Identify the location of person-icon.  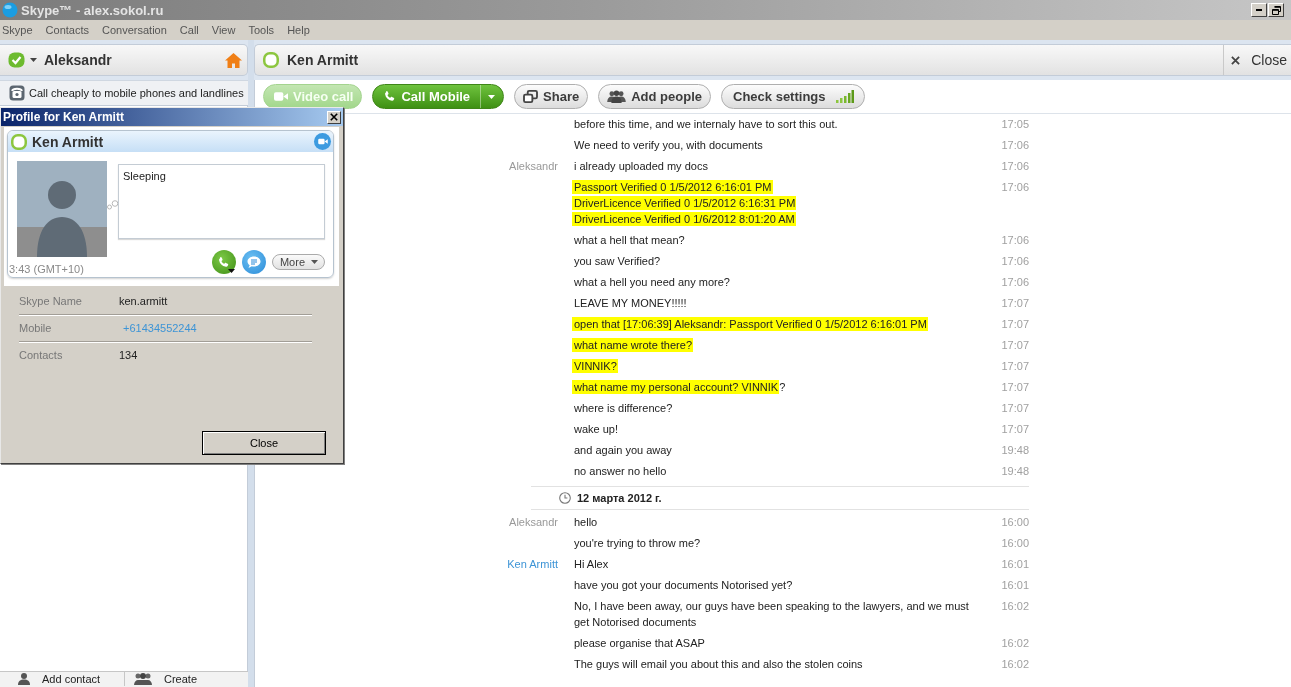
(24, 679).